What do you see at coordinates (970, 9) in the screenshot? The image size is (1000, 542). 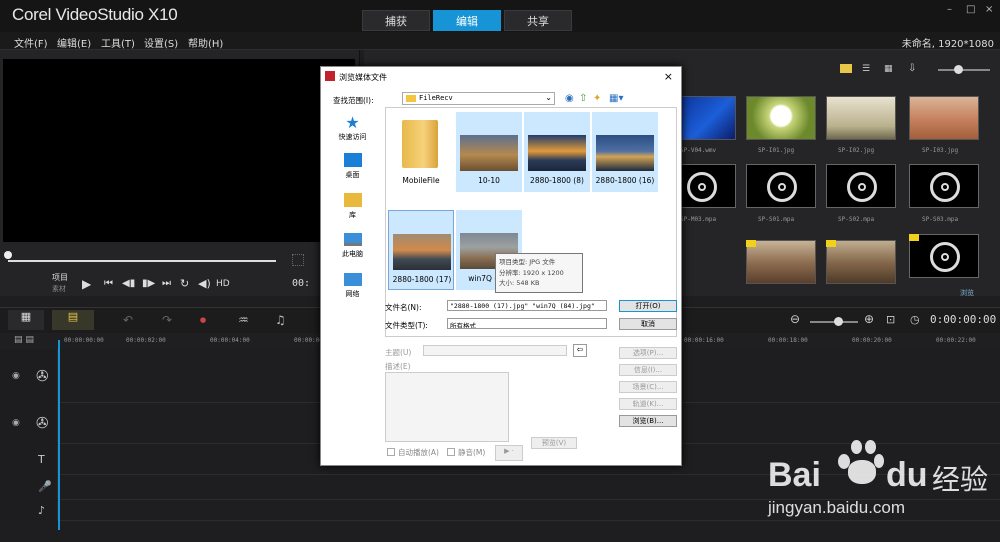 I see `maximize-button: □` at bounding box center [970, 9].